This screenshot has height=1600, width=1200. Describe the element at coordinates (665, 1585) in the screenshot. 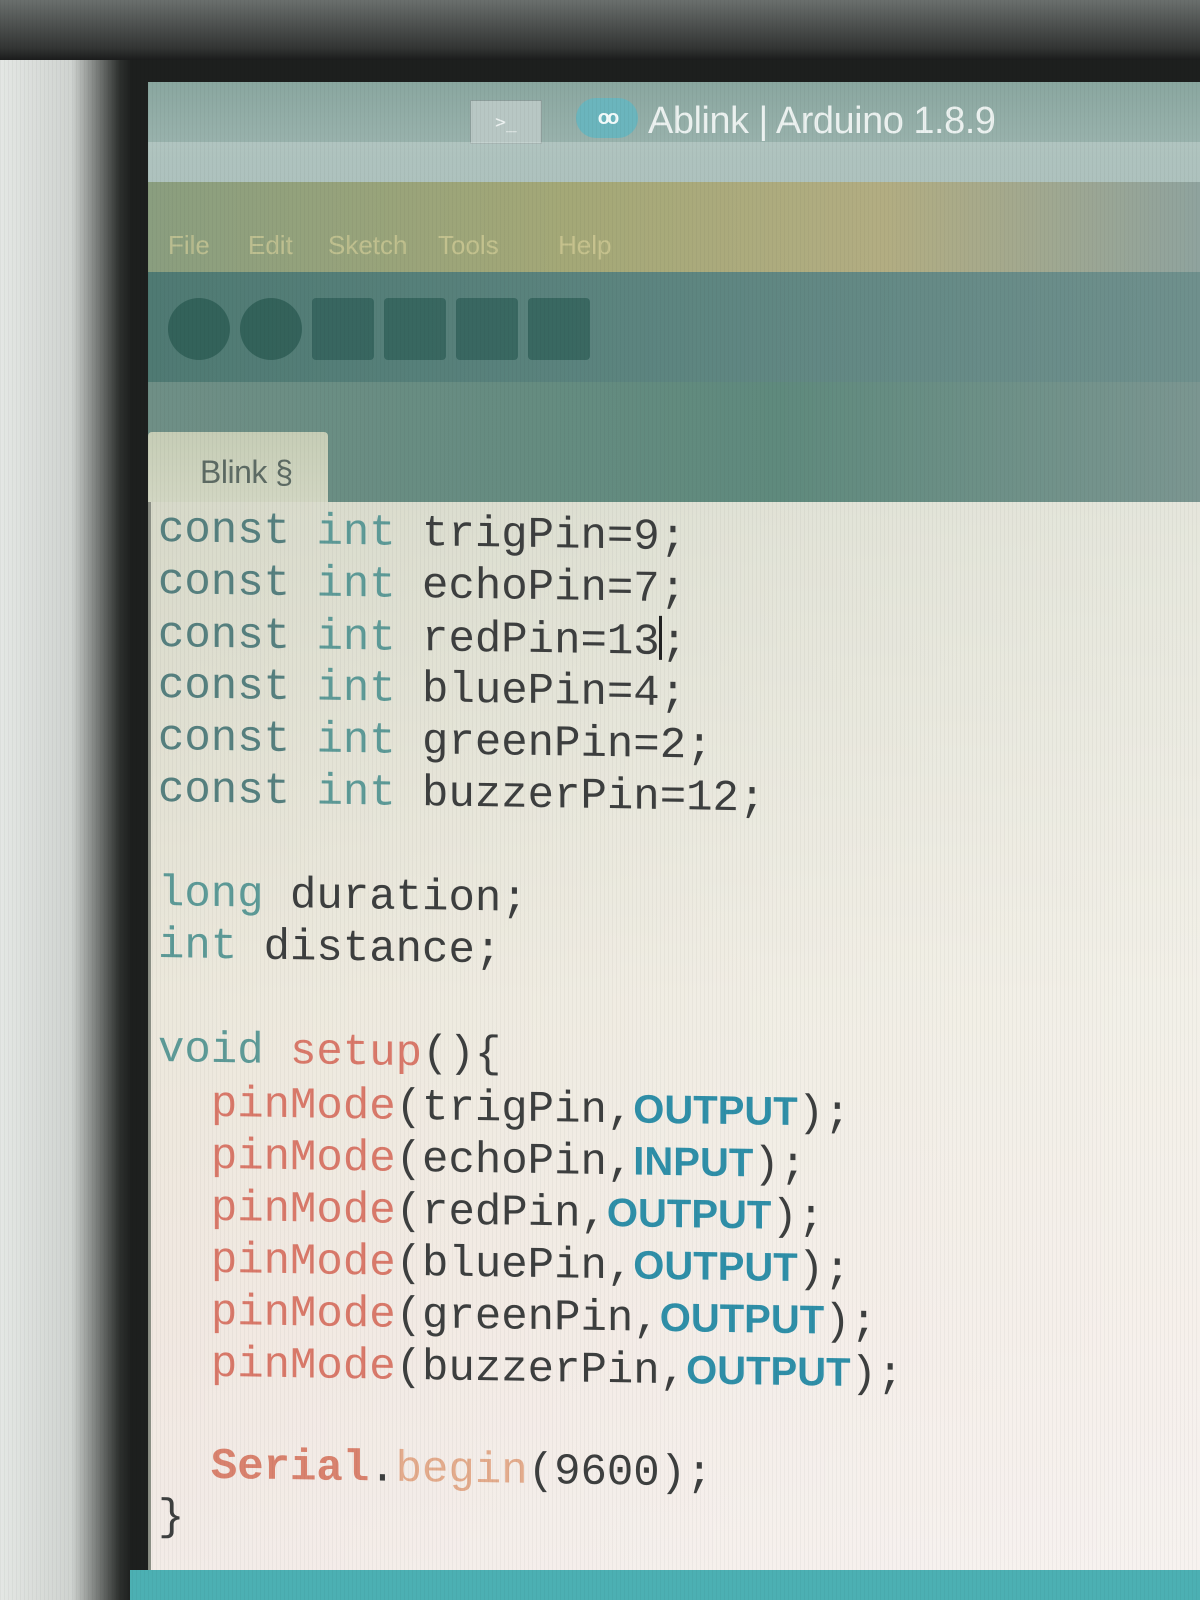

I see `status-bar` at that location.